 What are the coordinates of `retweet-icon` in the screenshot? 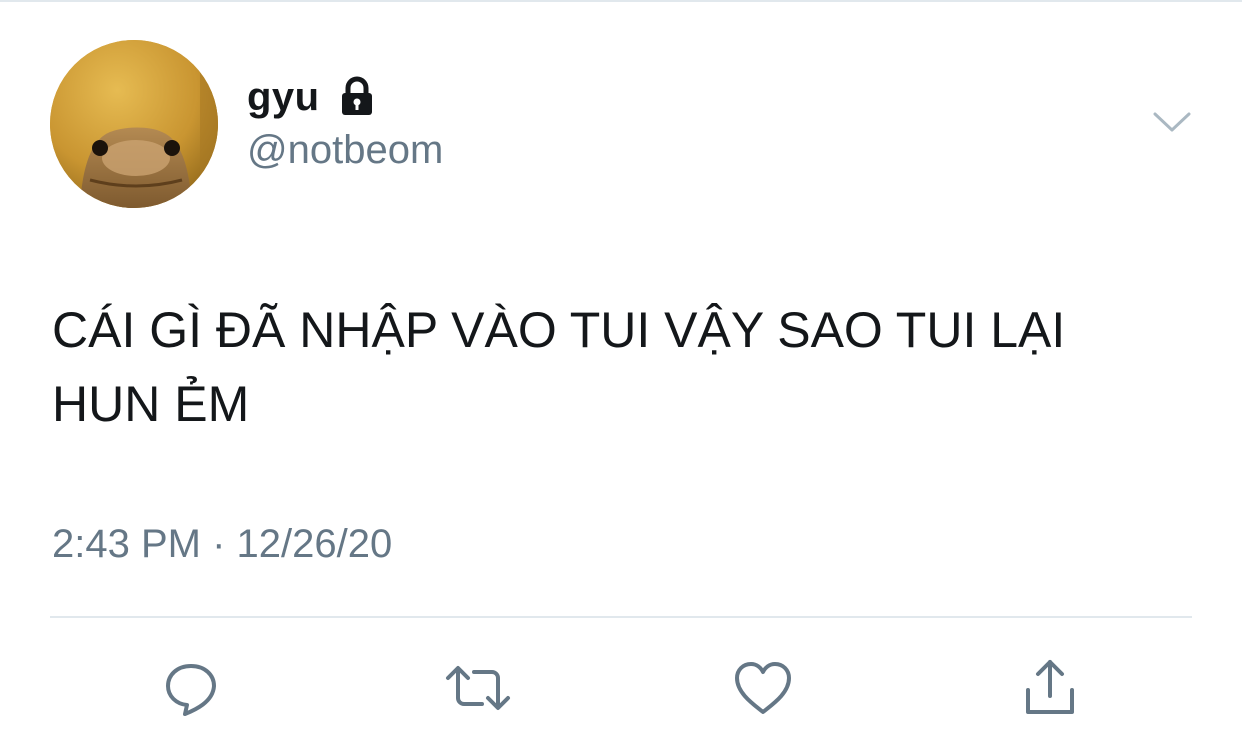 It's located at (478, 688).